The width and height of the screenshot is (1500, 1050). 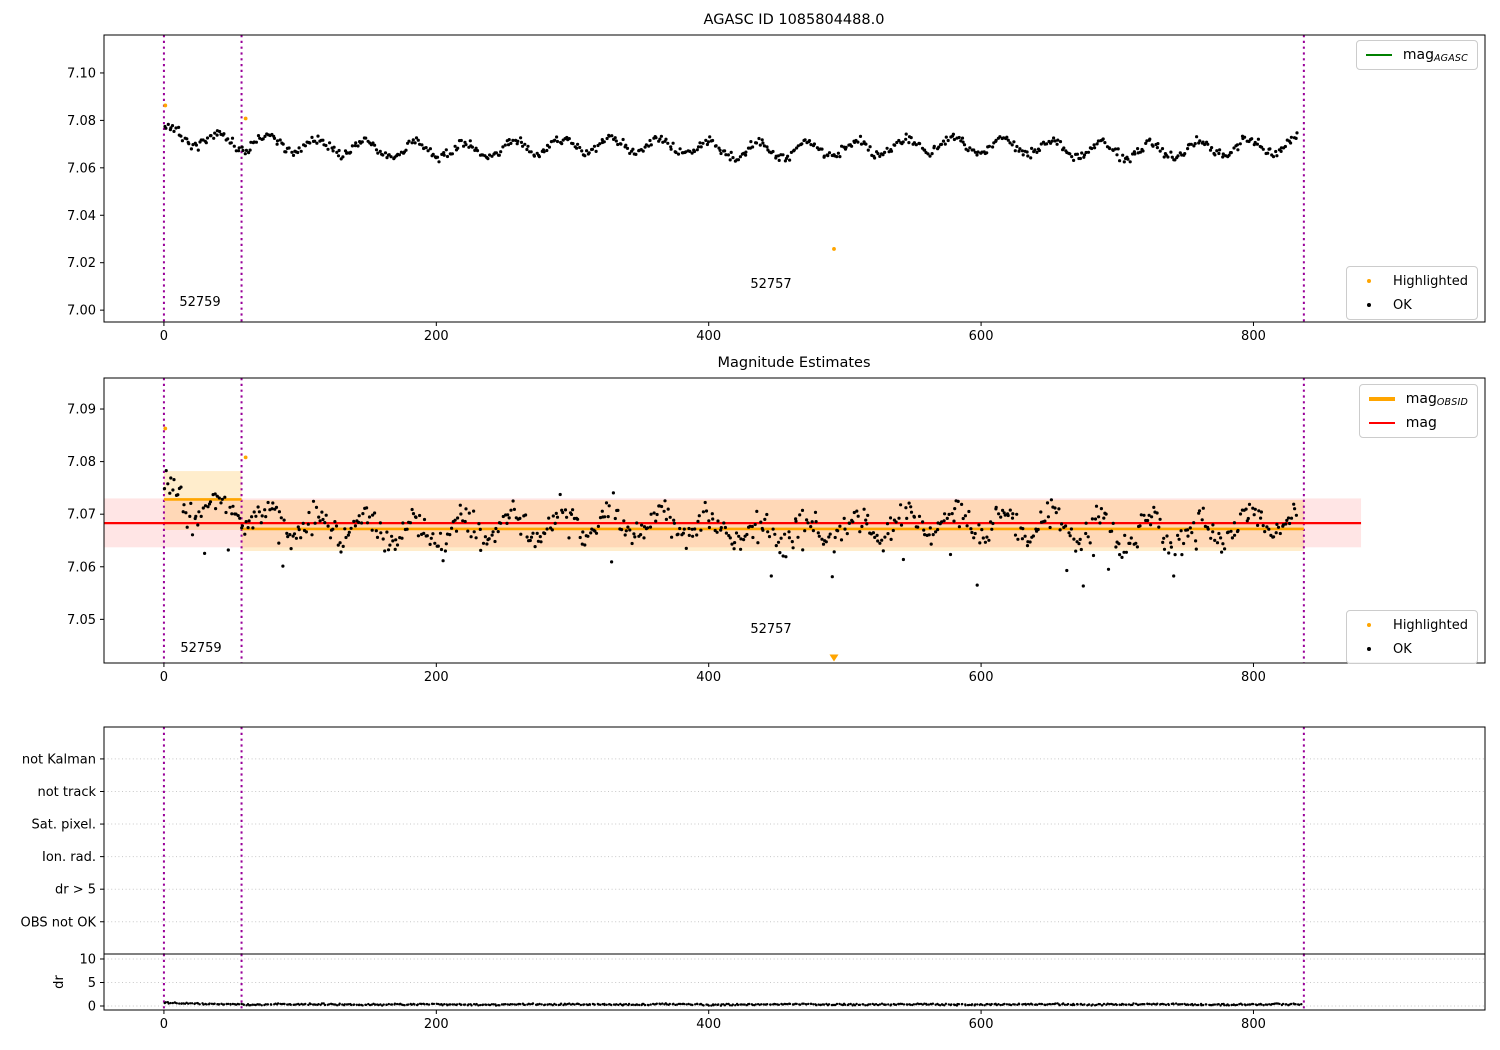 I want to click on obsid-52759-label-plot2: 52759, so click(x=201, y=648).